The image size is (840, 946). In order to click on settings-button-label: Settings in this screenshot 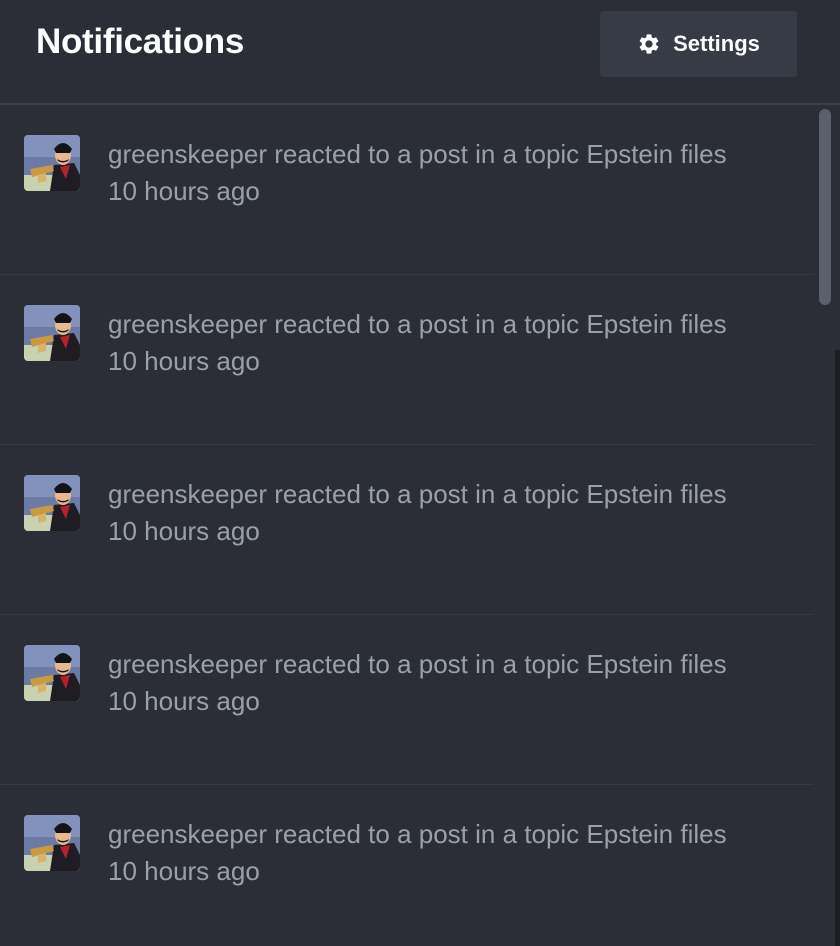, I will do `click(716, 43)`.